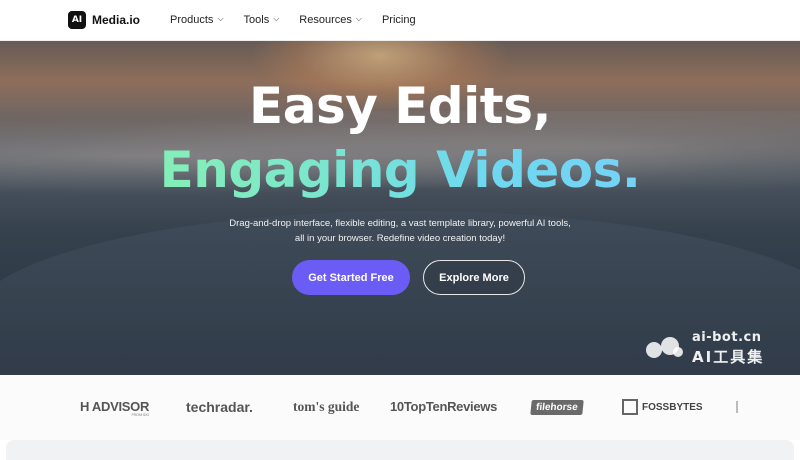 This screenshot has width=800, height=460. What do you see at coordinates (727, 337) in the screenshot?
I see `watermark-domain: ai-bot.cn` at bounding box center [727, 337].